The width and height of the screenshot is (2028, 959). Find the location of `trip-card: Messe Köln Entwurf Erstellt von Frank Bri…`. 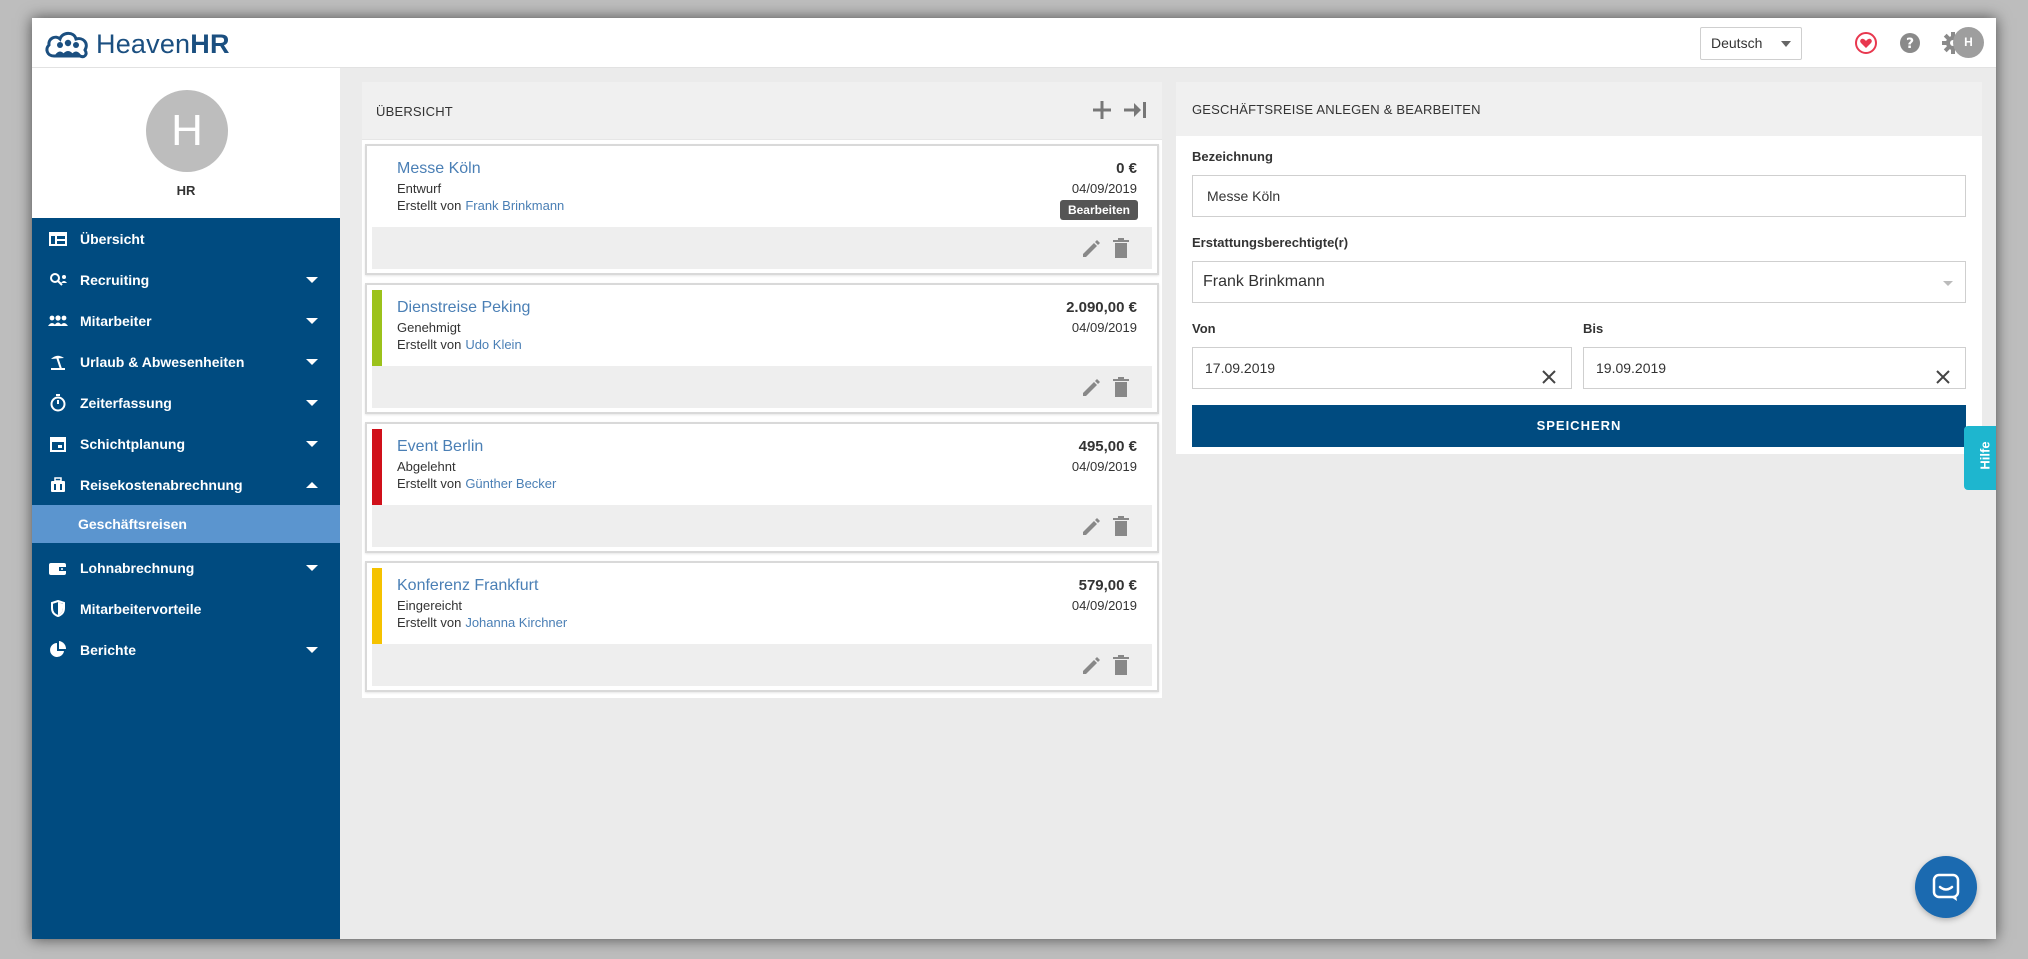

trip-card: Messe Köln Entwurf Erstellt von Frank Bri… is located at coordinates (762, 209).